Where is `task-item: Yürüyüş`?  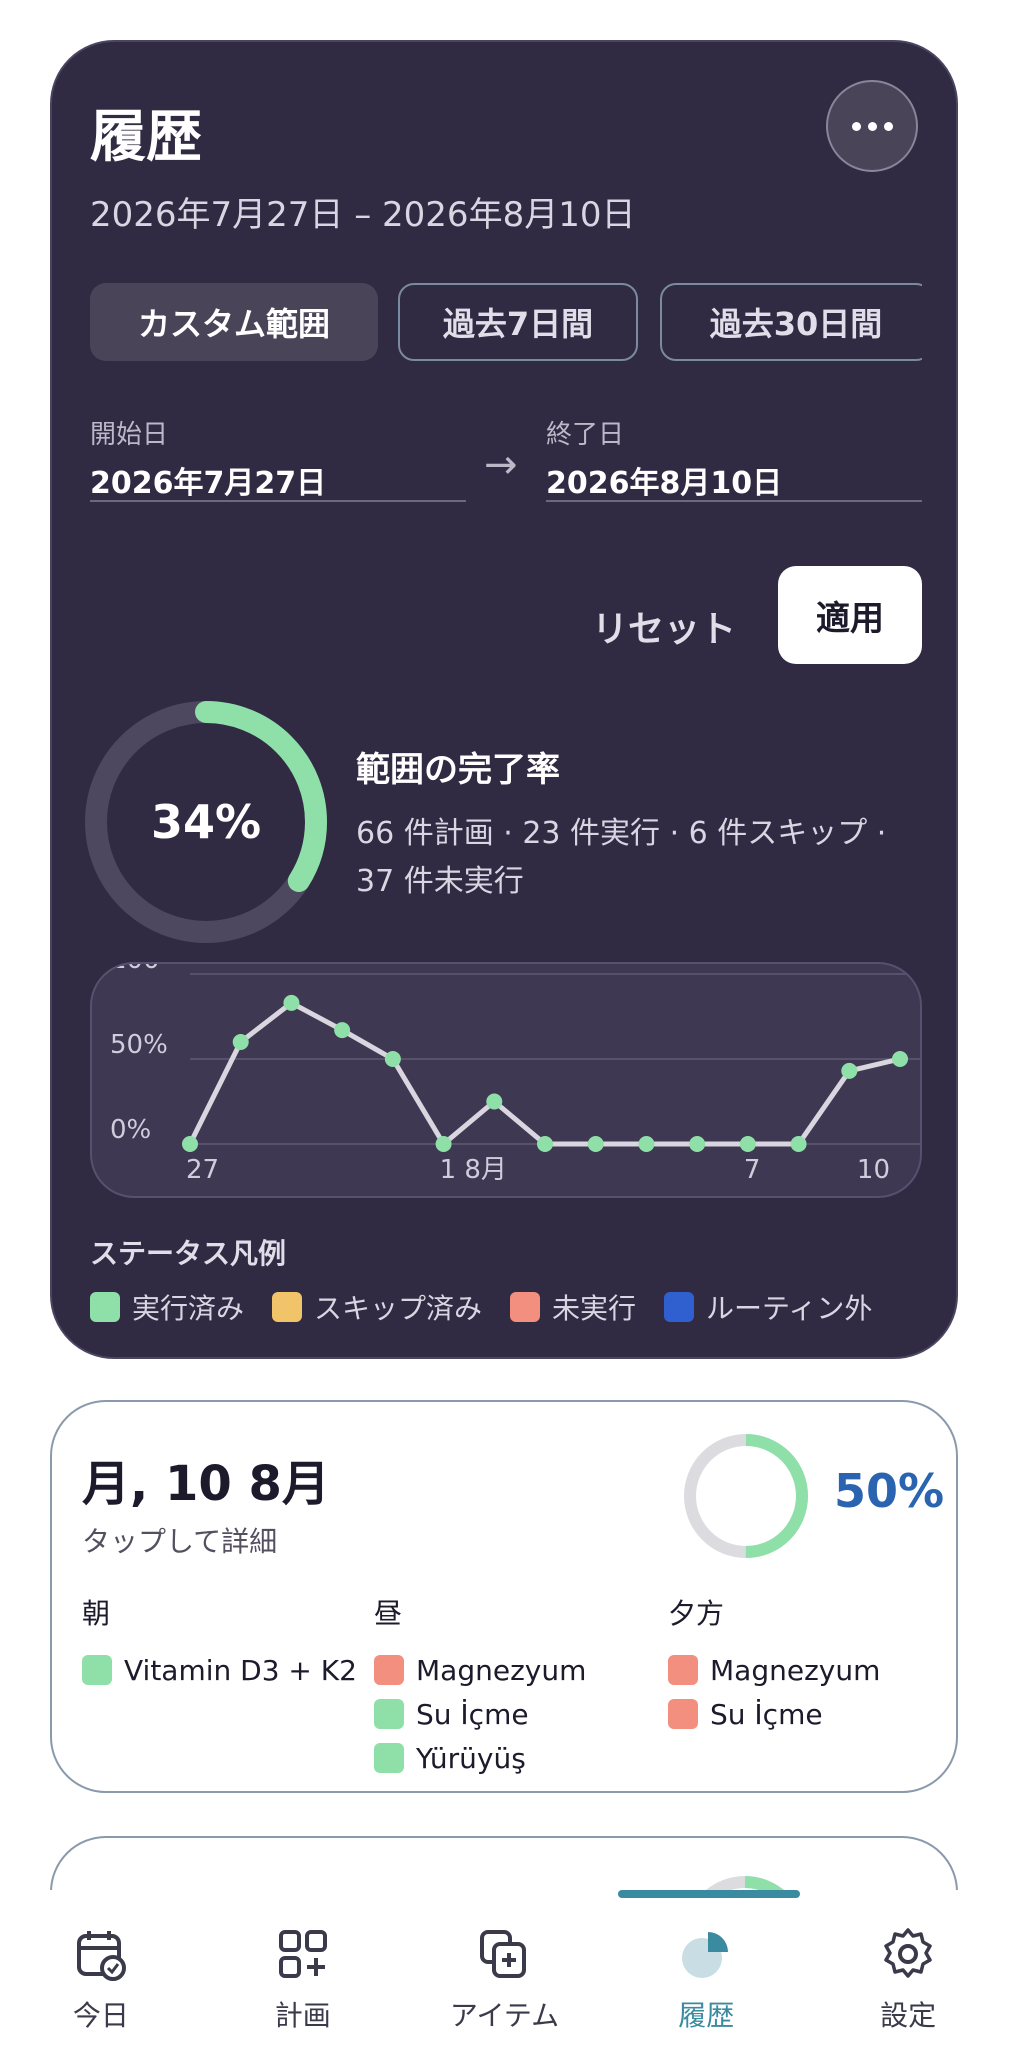
task-item: Yürüyüş is located at coordinates (519, 1758).